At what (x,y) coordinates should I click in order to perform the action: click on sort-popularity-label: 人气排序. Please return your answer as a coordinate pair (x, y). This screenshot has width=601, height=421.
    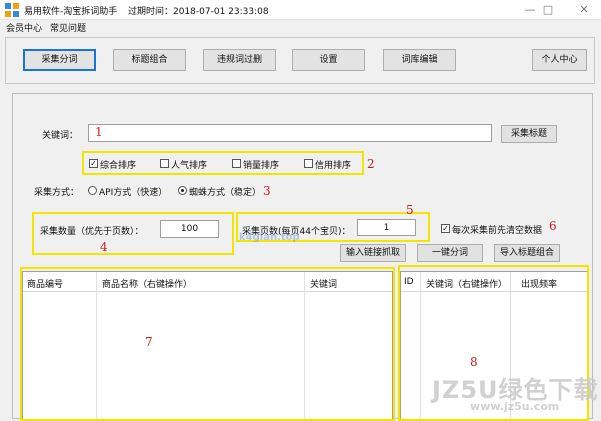
    Looking at the image, I should click on (189, 166).